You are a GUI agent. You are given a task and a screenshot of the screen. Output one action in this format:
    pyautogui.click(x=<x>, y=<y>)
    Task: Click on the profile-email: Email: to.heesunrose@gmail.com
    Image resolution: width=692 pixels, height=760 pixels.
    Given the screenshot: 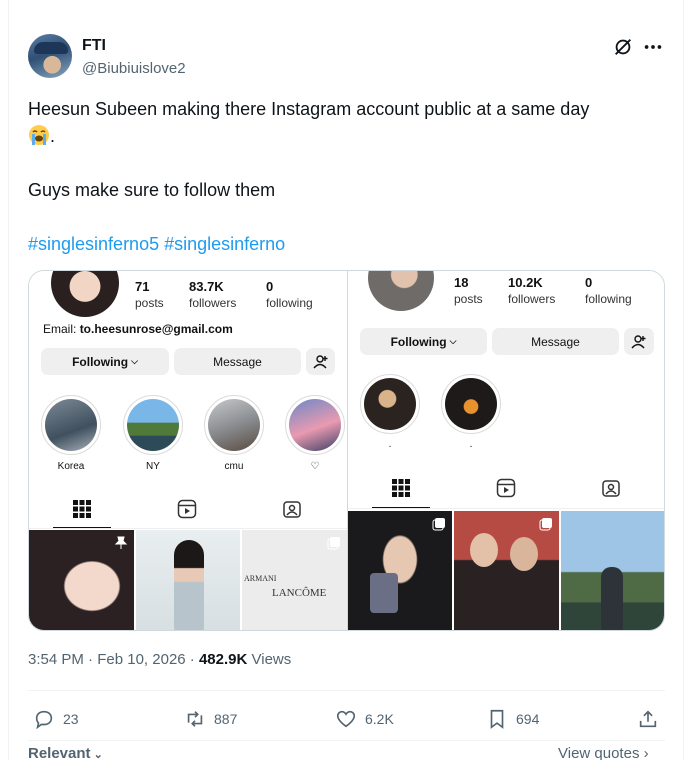 What is the action you would take?
    pyautogui.click(x=138, y=329)
    